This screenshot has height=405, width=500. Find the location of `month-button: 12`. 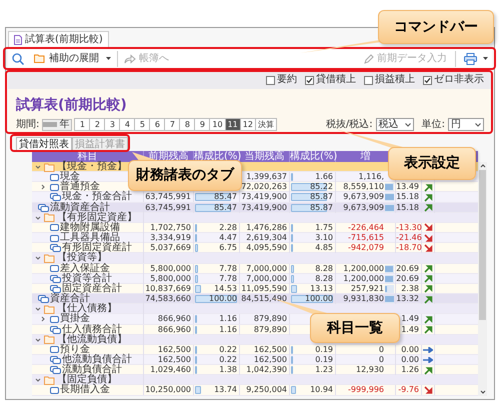

month-button: 12 is located at coordinates (248, 124).